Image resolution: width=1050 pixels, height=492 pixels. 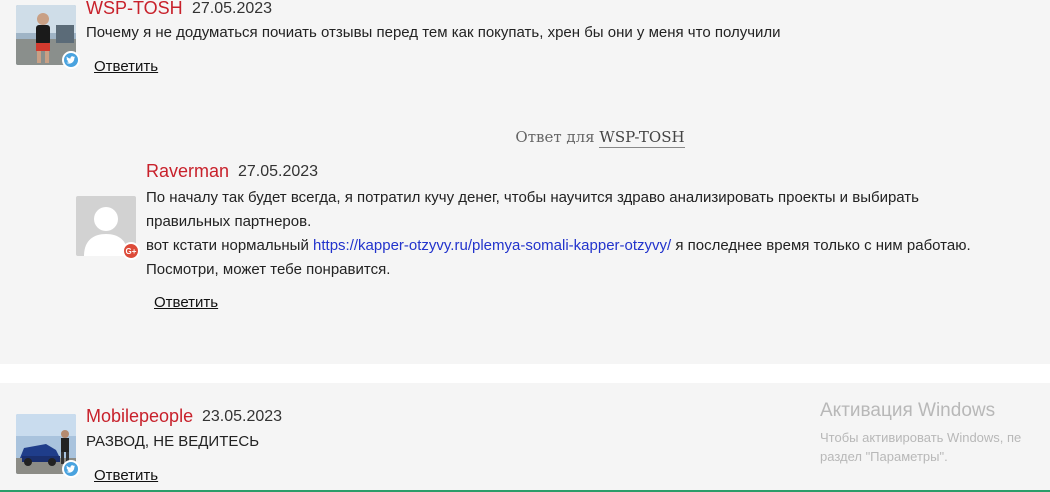 What do you see at coordinates (227, 245) in the screenshot?
I see `comment-text-segment: вот кстати нормальный` at bounding box center [227, 245].